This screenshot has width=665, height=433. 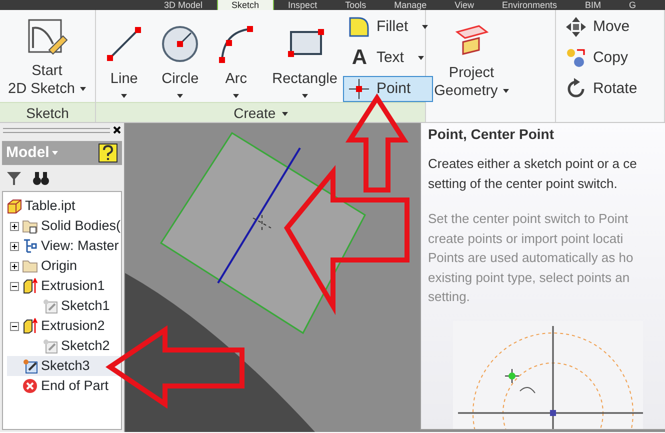 I want to click on binoculars-icon, so click(x=41, y=178).